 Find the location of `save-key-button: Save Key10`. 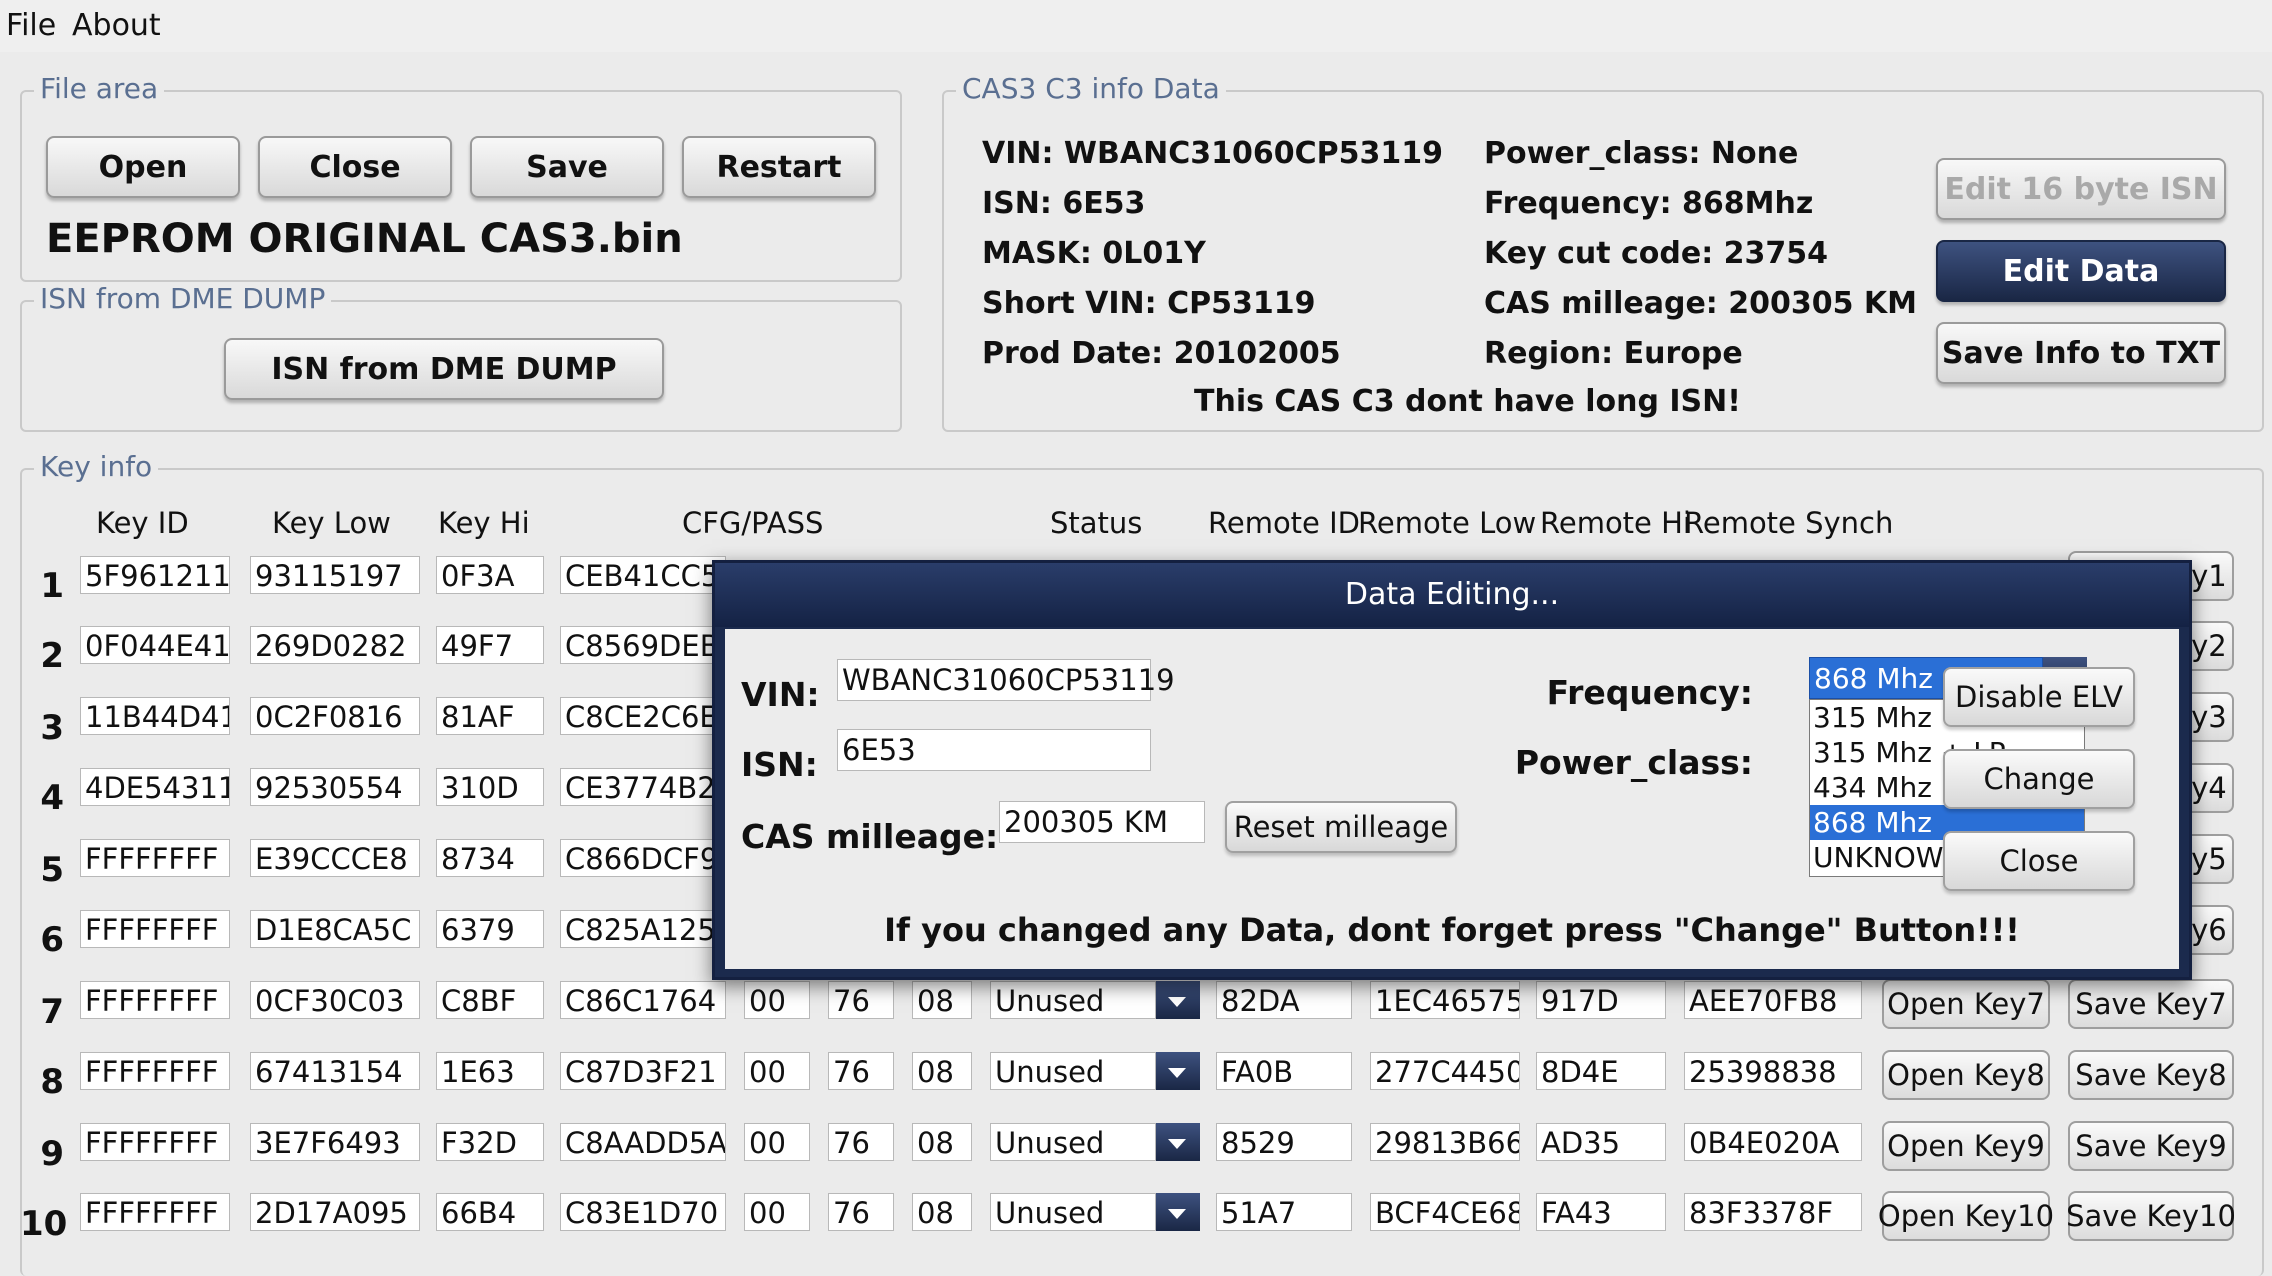

save-key-button: Save Key10 is located at coordinates (2151, 1216).